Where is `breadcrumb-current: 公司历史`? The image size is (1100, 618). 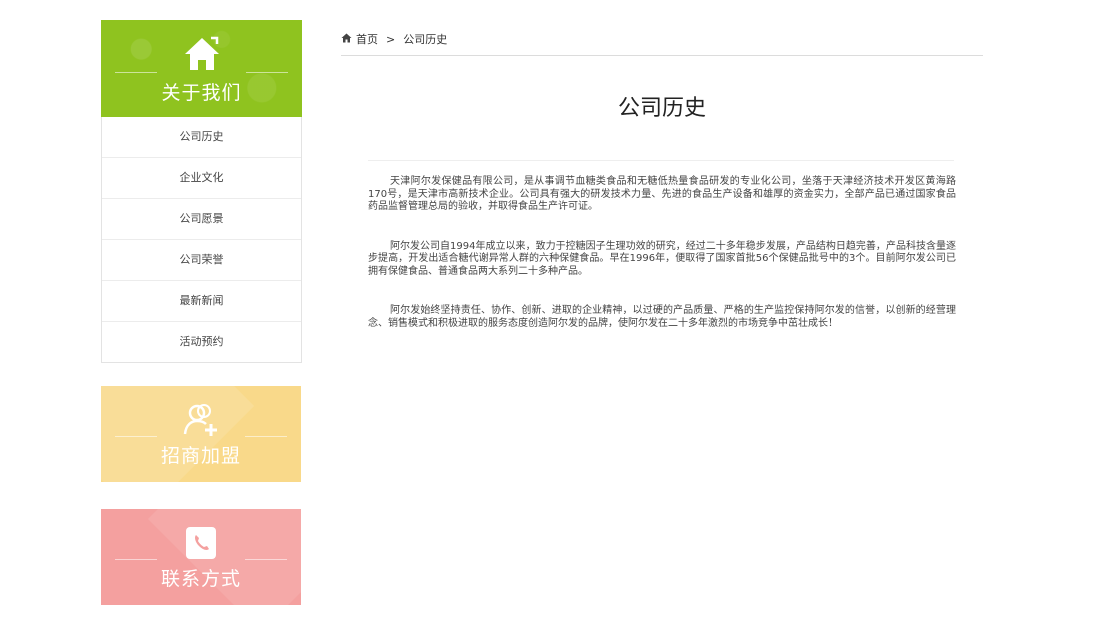
breadcrumb-current: 公司历史 is located at coordinates (425, 39).